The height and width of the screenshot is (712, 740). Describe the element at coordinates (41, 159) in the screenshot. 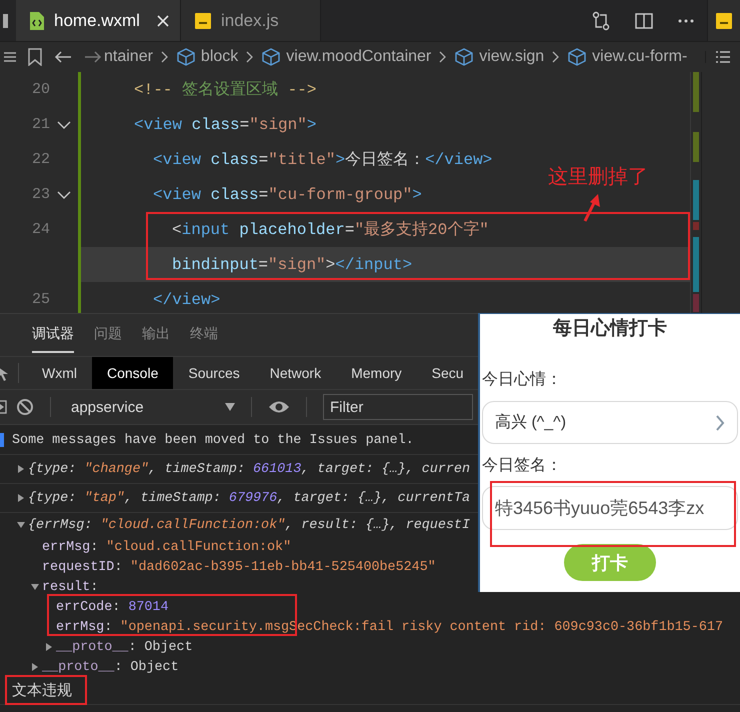

I see `line-number: 22` at that location.